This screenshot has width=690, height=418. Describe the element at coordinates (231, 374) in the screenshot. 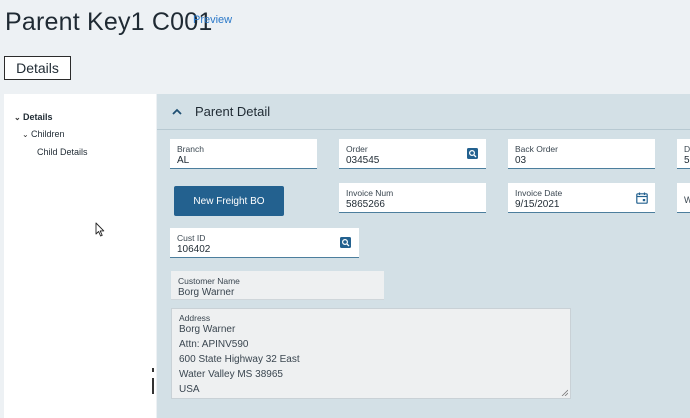

I see `address-line: Water Valley MS 38965` at that location.